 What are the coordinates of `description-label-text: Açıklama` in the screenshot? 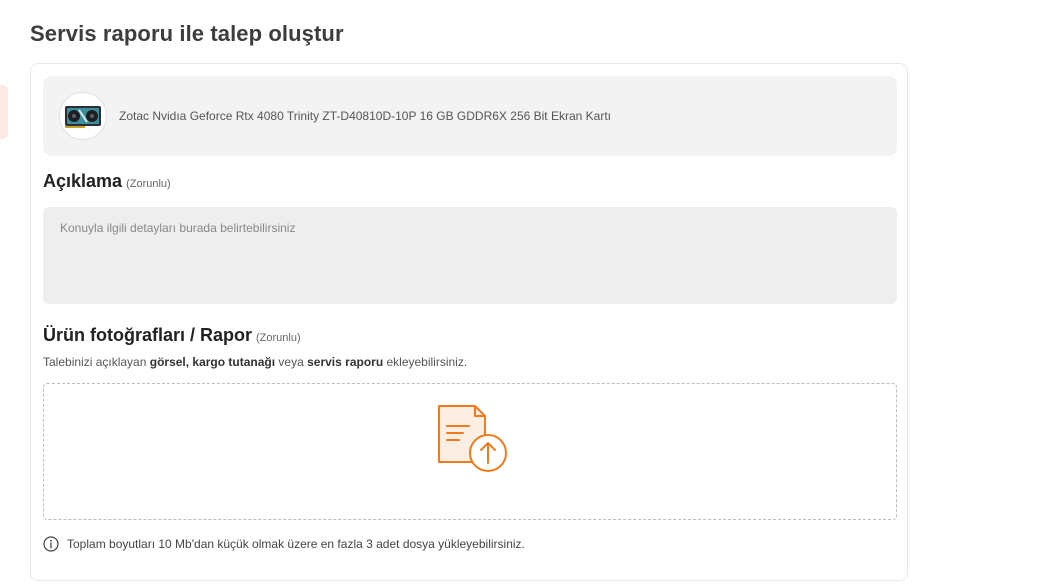 It's located at (83, 181).